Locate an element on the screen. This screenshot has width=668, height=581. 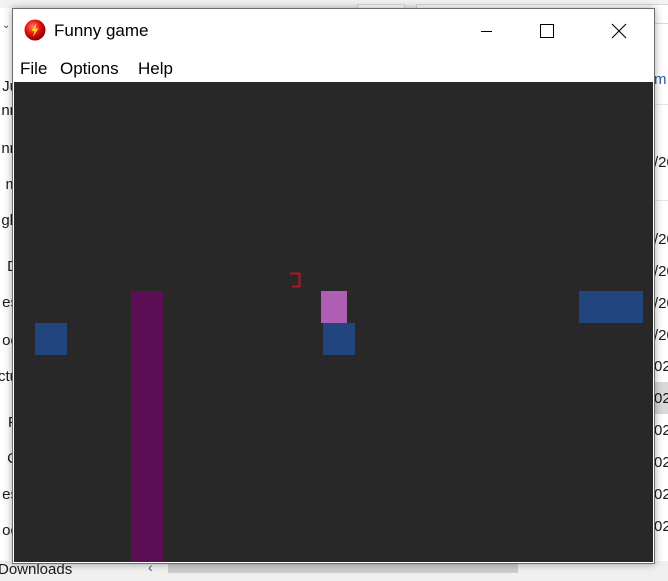
close-button is located at coordinates (619, 31).